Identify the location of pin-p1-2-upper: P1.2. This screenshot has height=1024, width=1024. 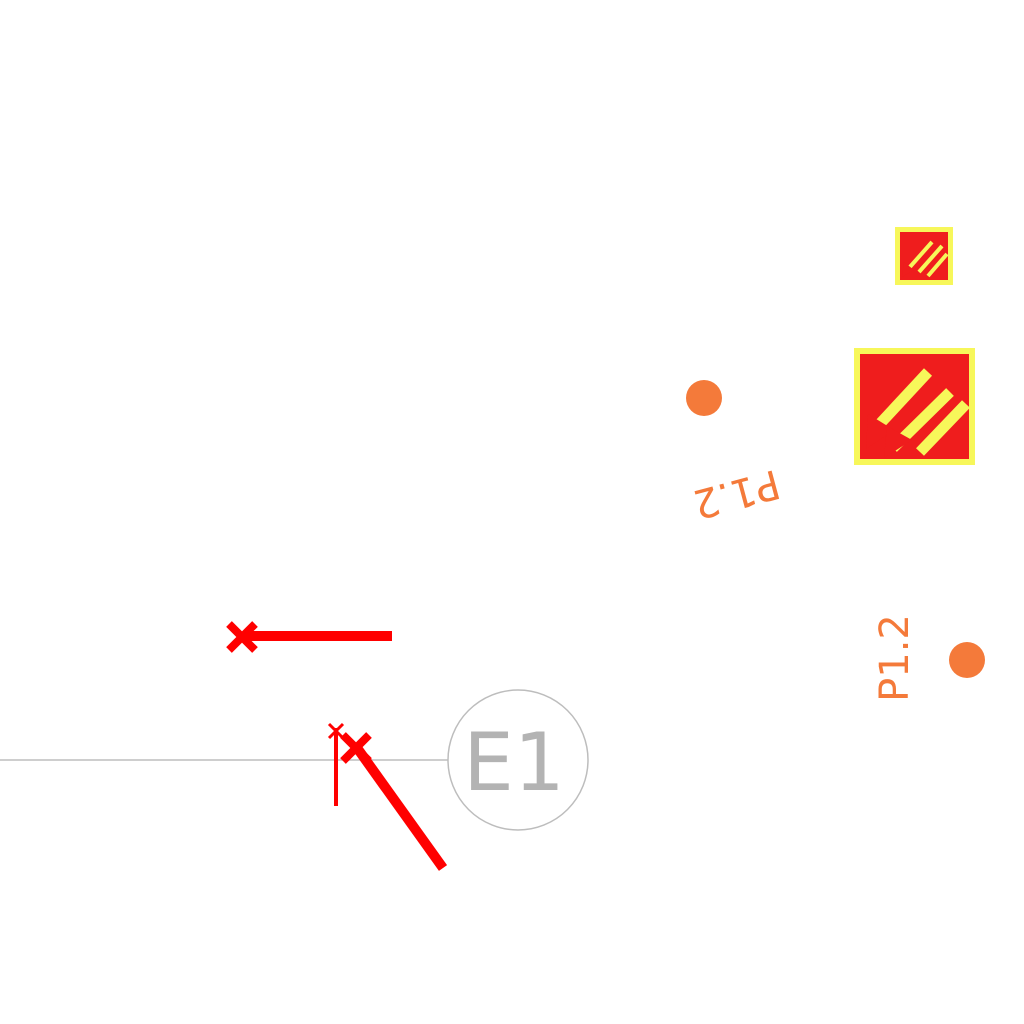
(735, 453).